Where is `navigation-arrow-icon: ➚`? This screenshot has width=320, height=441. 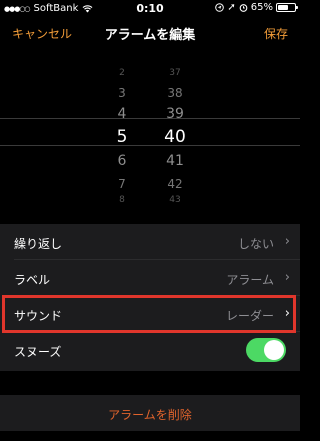 navigation-arrow-icon: ➚ is located at coordinates (231, 7).